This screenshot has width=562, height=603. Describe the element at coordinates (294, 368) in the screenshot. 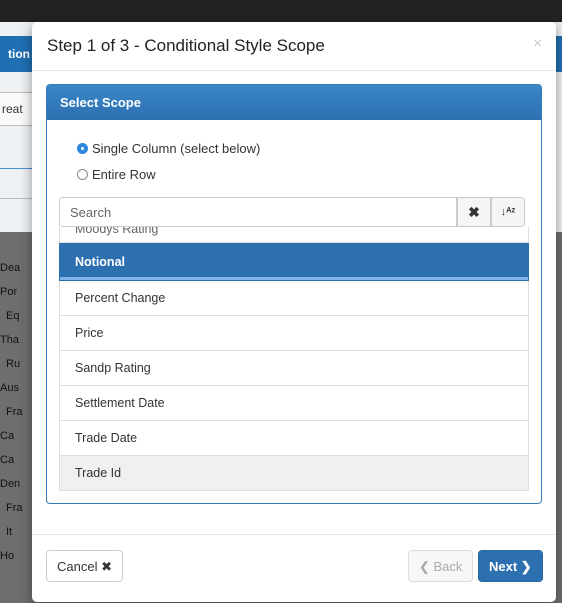

I see `list-item: Sandp Rating` at that location.